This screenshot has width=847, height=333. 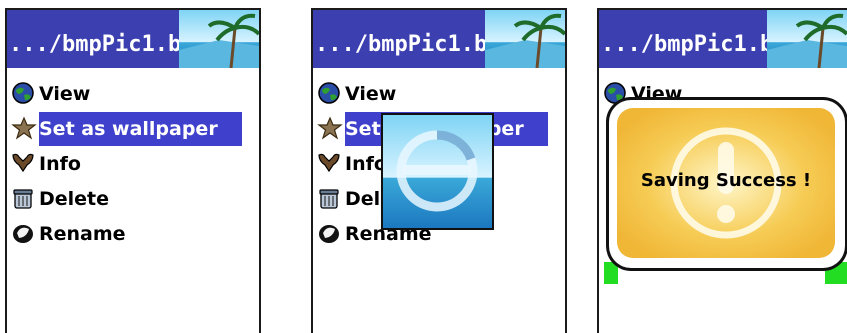 I want to click on dialog-corner-left, so click(x=611, y=273).